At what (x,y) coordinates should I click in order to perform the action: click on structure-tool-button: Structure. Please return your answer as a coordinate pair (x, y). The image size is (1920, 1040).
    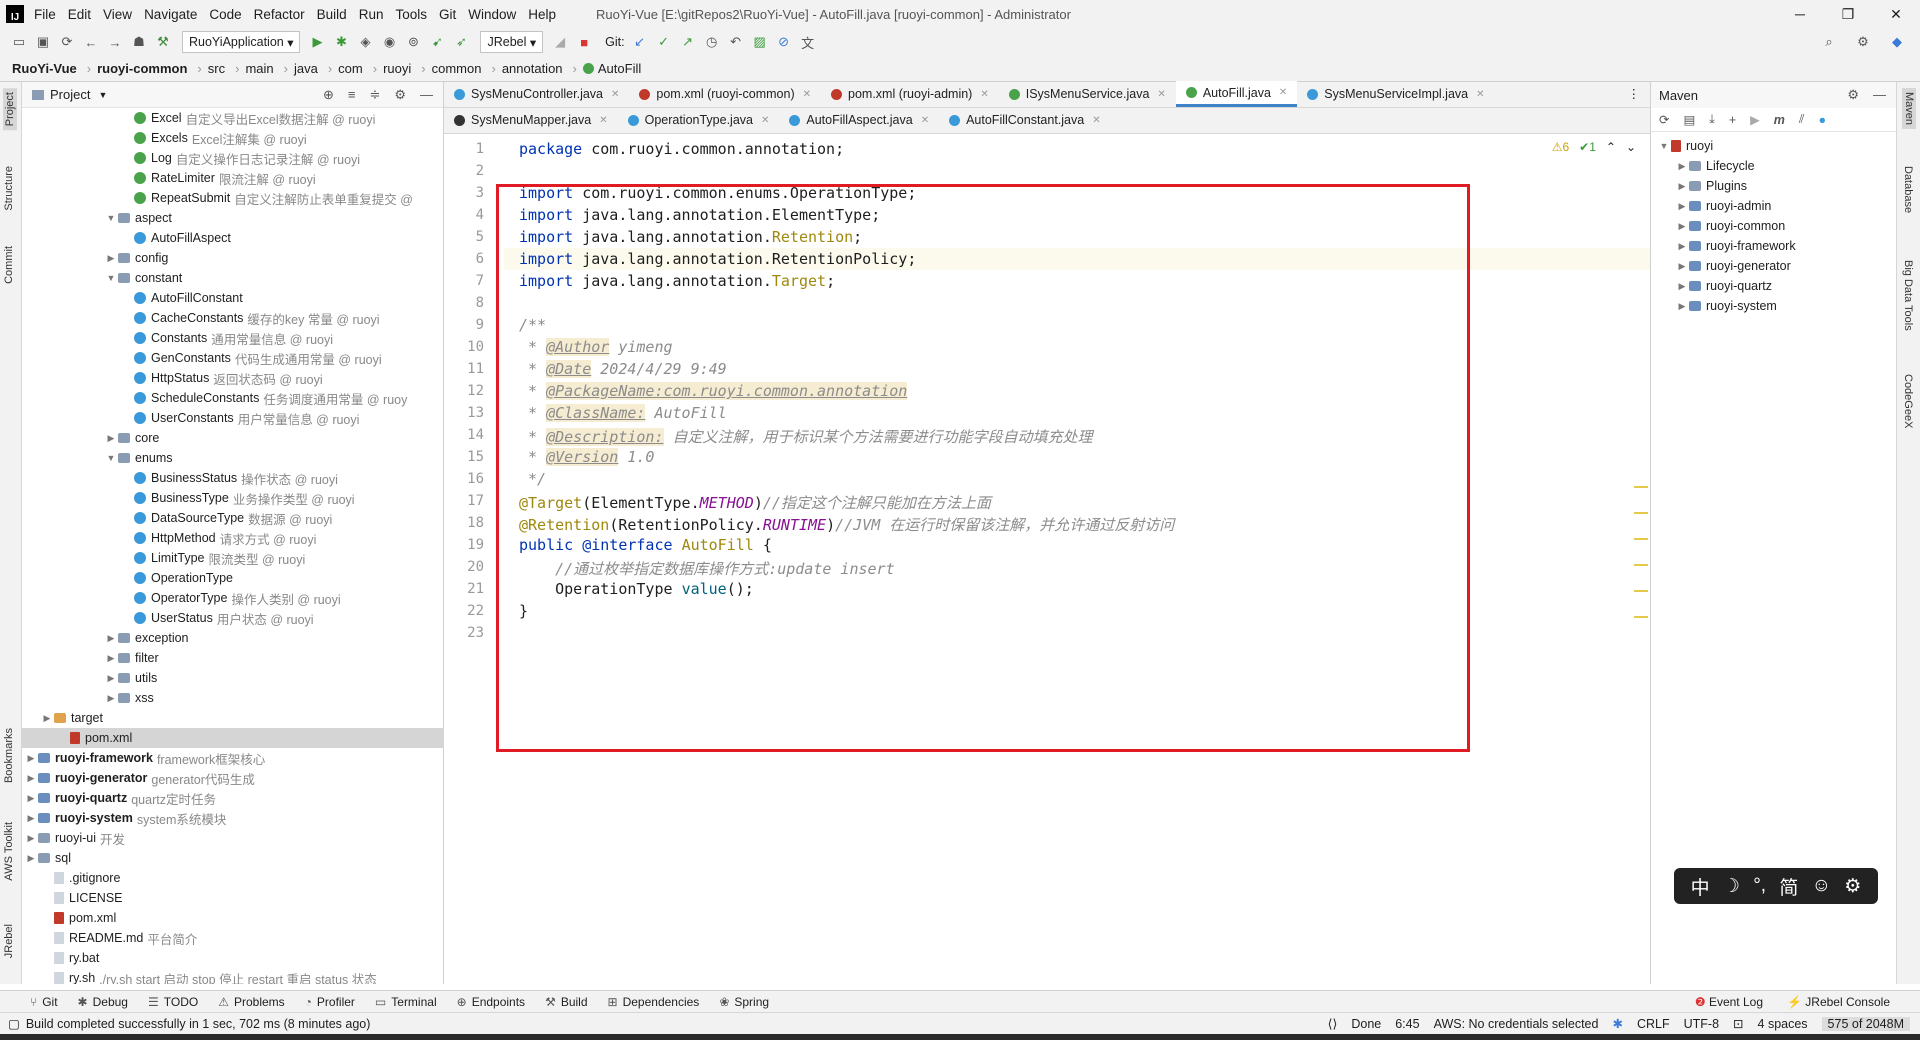
    Looking at the image, I should click on (9, 188).